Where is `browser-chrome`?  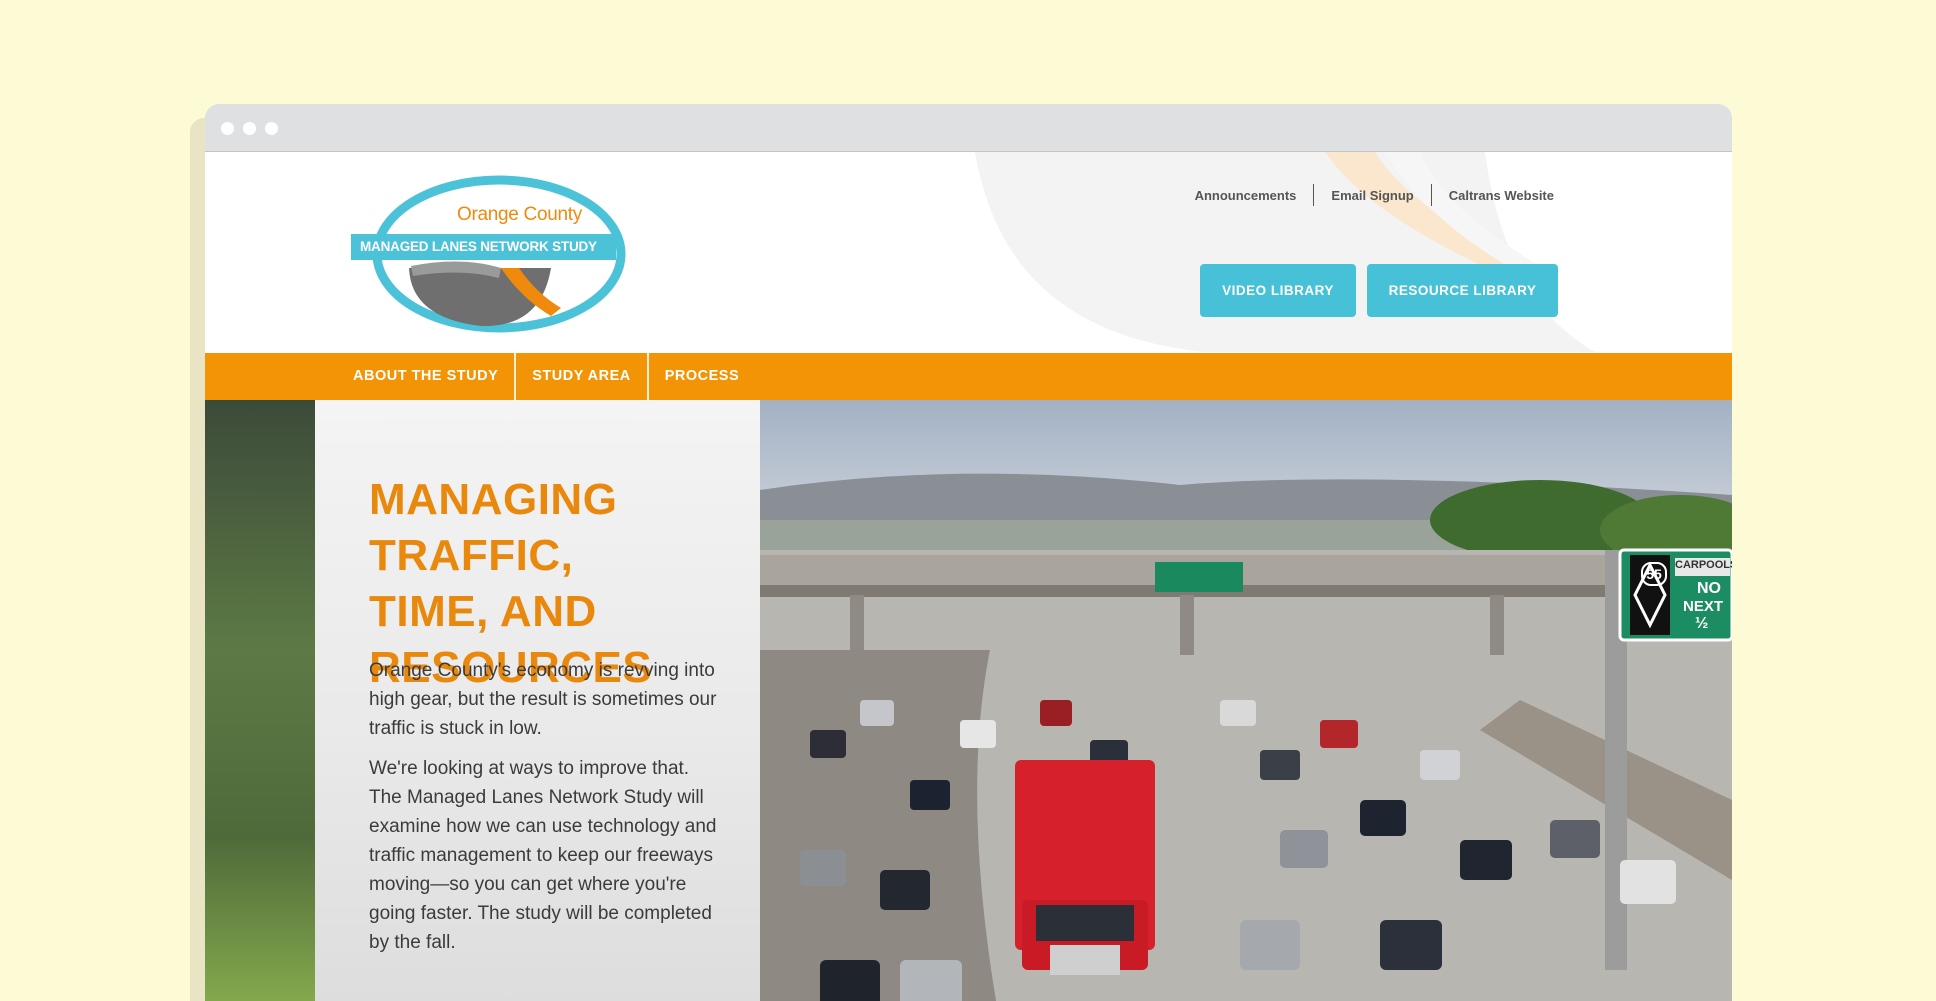 browser-chrome is located at coordinates (968, 128).